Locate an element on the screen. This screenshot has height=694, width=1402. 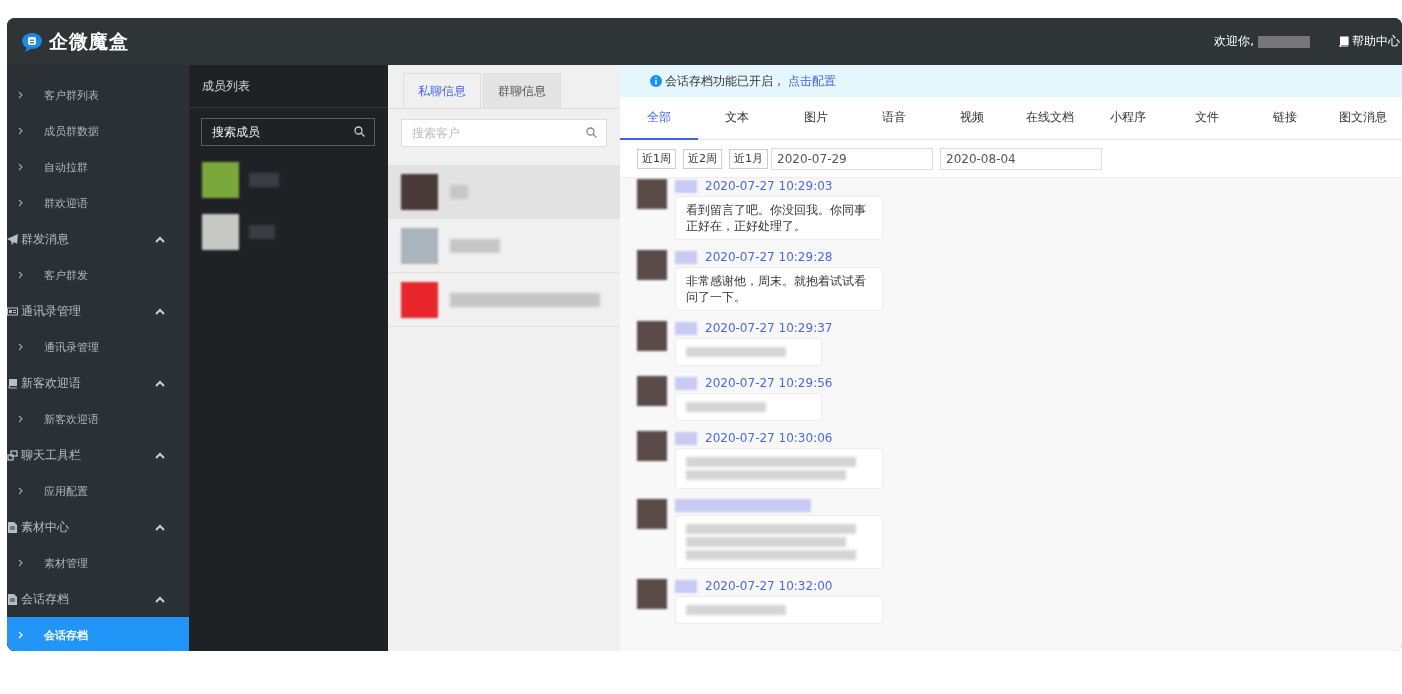
tab: 小程序 is located at coordinates (1128, 118).